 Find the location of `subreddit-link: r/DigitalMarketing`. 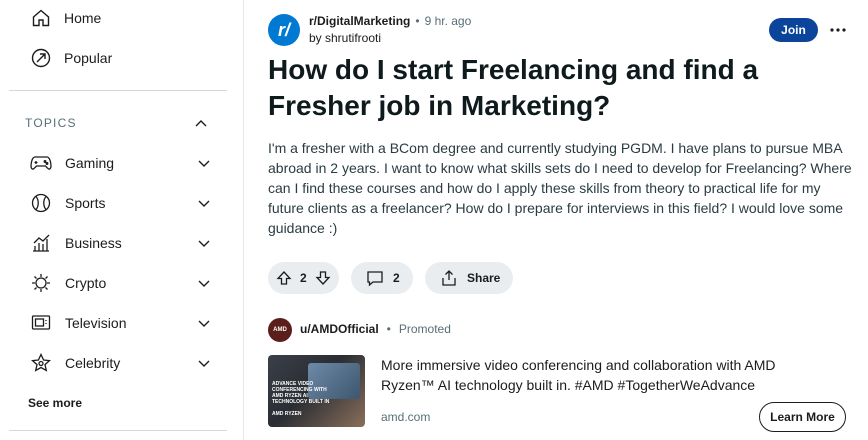

subreddit-link: r/DigitalMarketing is located at coordinates (359, 21).